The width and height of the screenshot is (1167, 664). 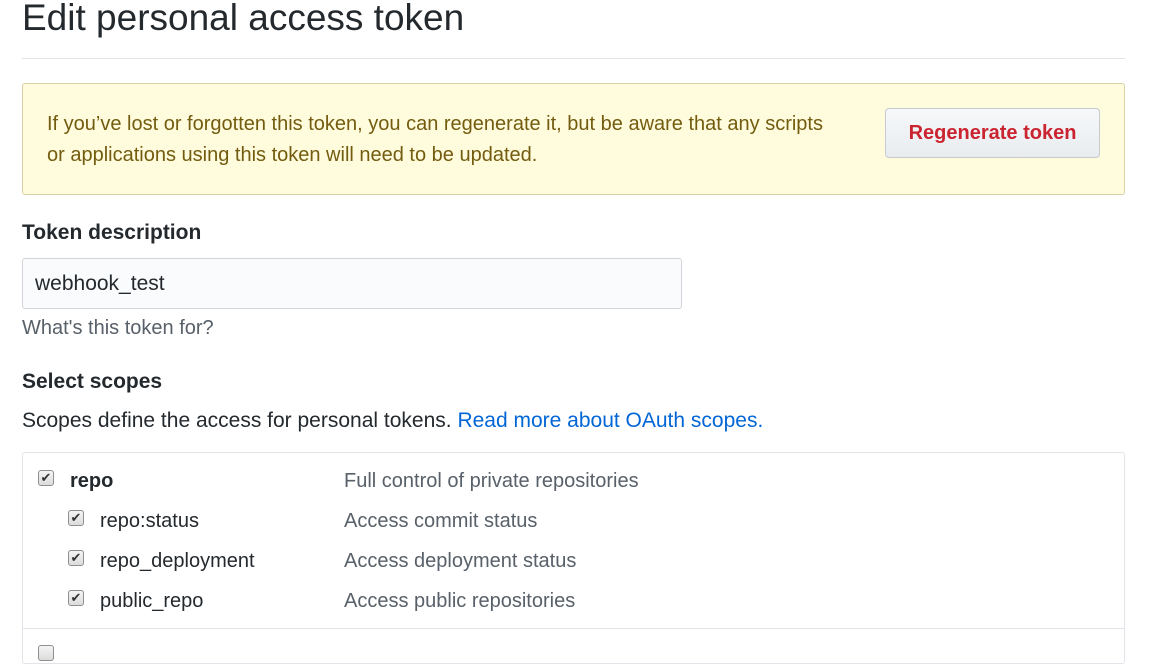 What do you see at coordinates (573, 628) in the screenshot?
I see `scope-group-divider` at bounding box center [573, 628].